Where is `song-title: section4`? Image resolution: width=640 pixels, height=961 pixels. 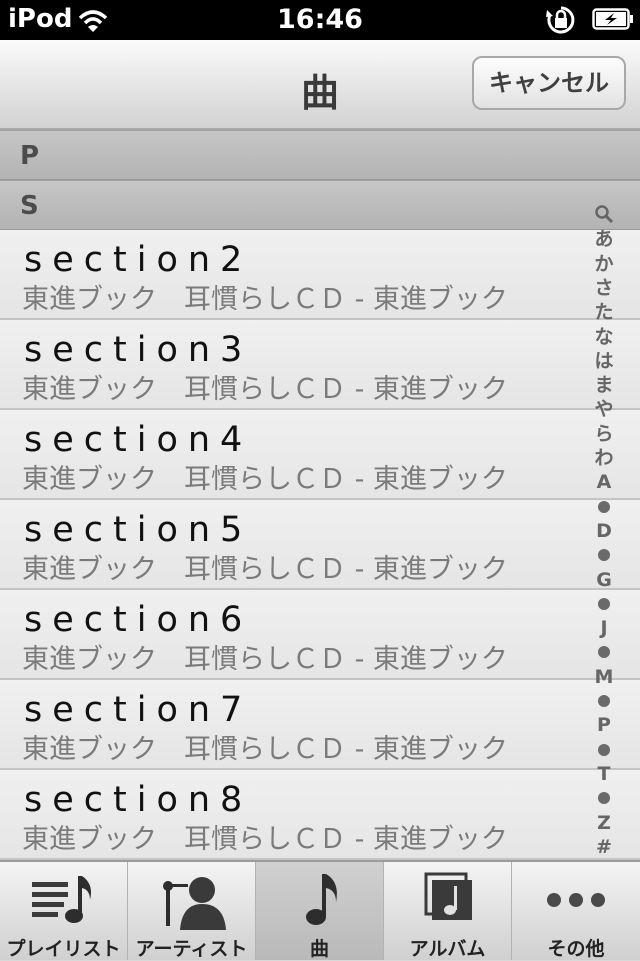 song-title: section4 is located at coordinates (138, 440).